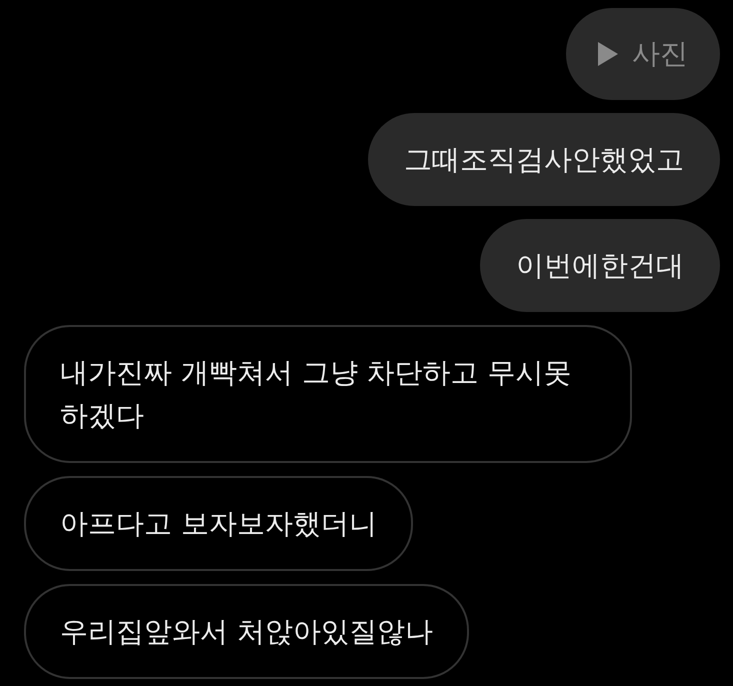 The height and width of the screenshot is (686, 733). I want to click on message-bubble: 아프다고 보자보자했더니, so click(218, 523).